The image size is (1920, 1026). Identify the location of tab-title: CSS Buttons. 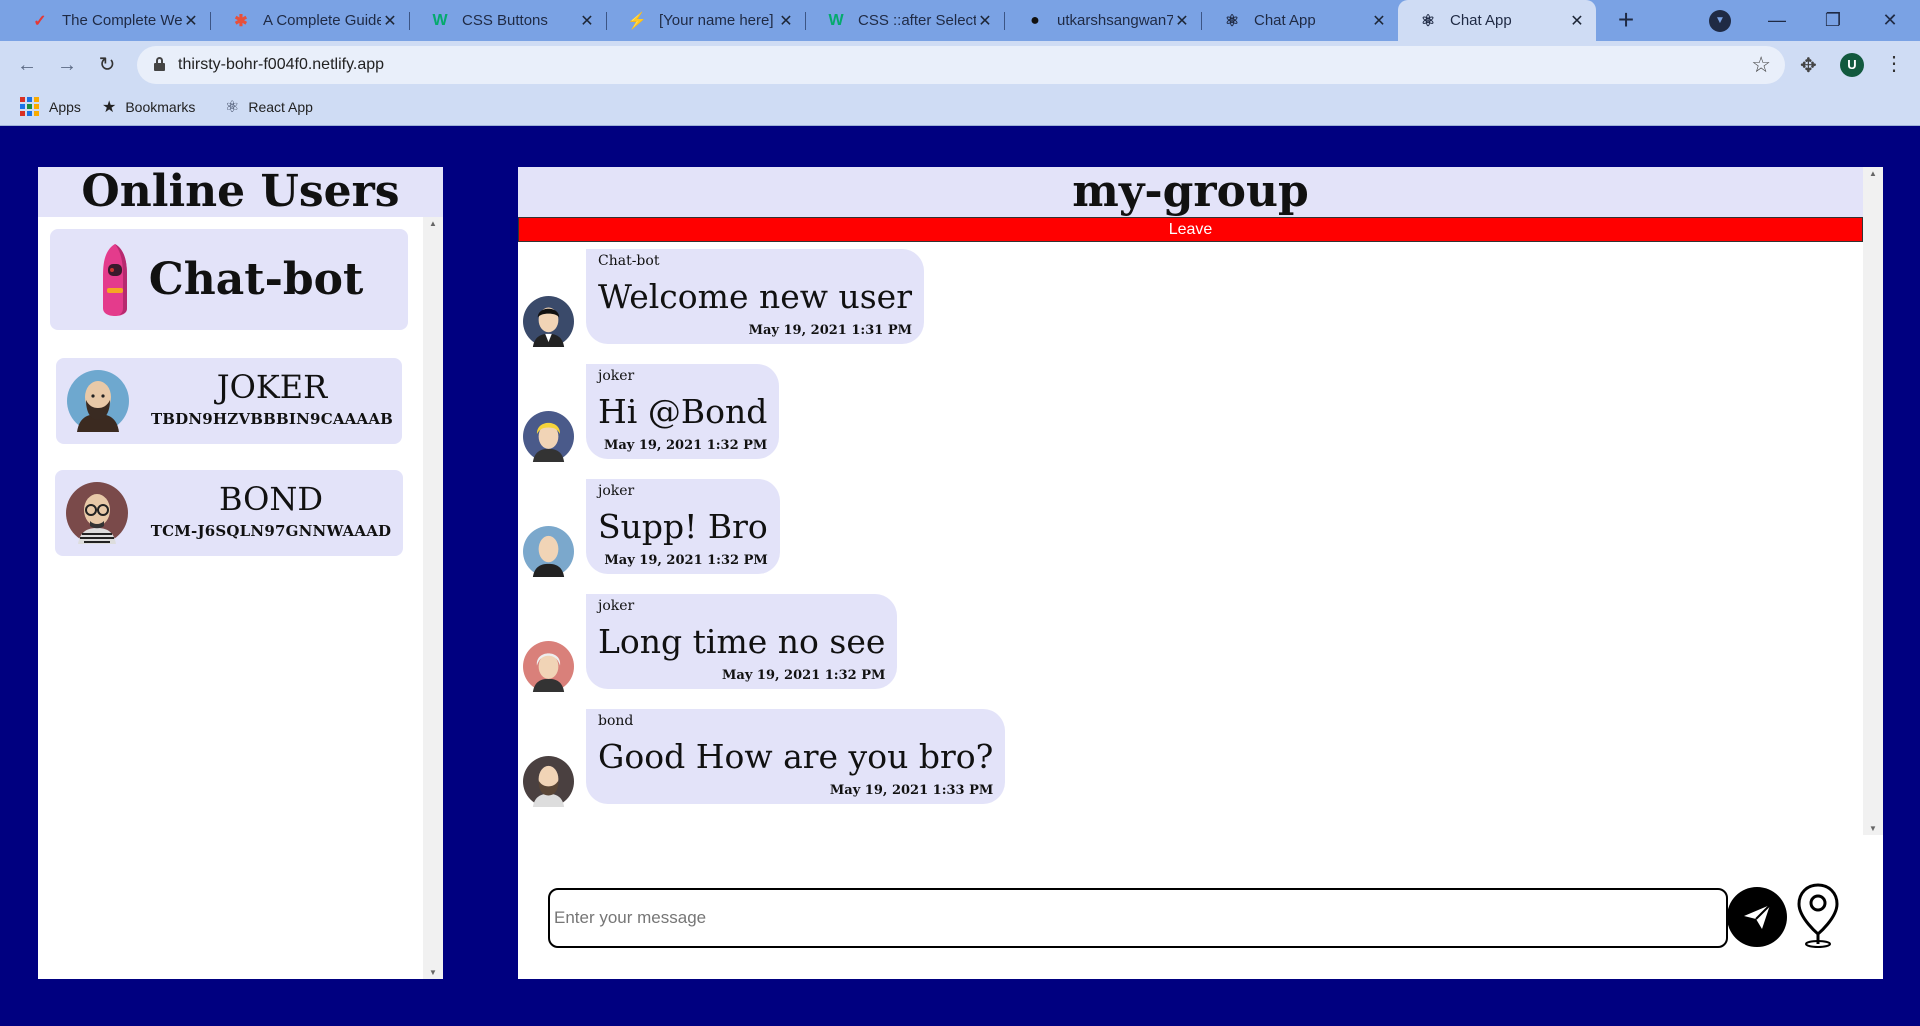
(505, 20).